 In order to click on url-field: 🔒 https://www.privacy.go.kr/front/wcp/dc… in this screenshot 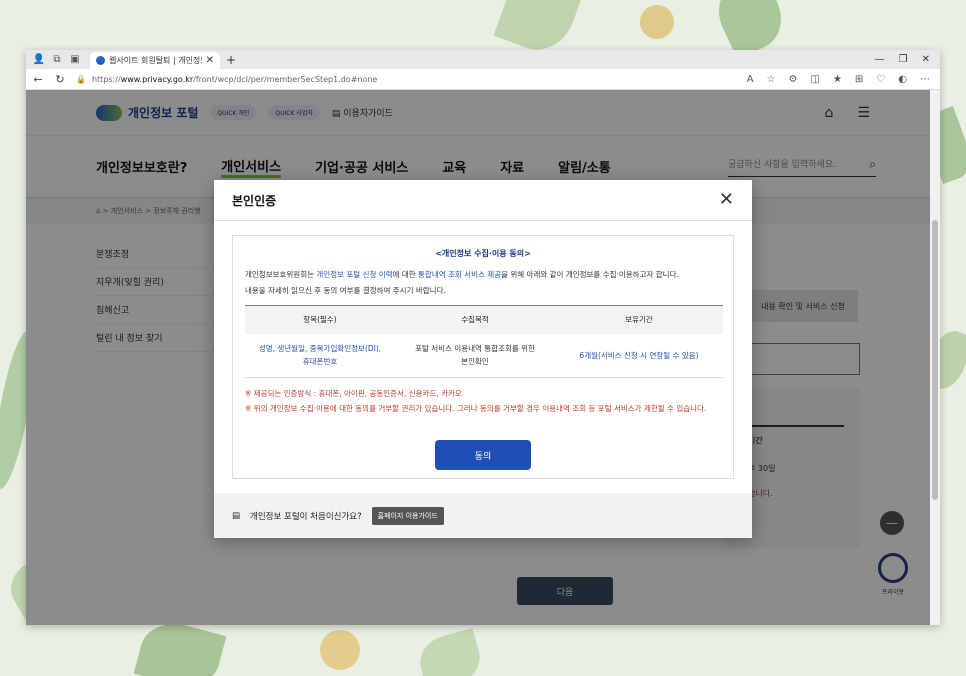, I will do `click(366, 79)`.